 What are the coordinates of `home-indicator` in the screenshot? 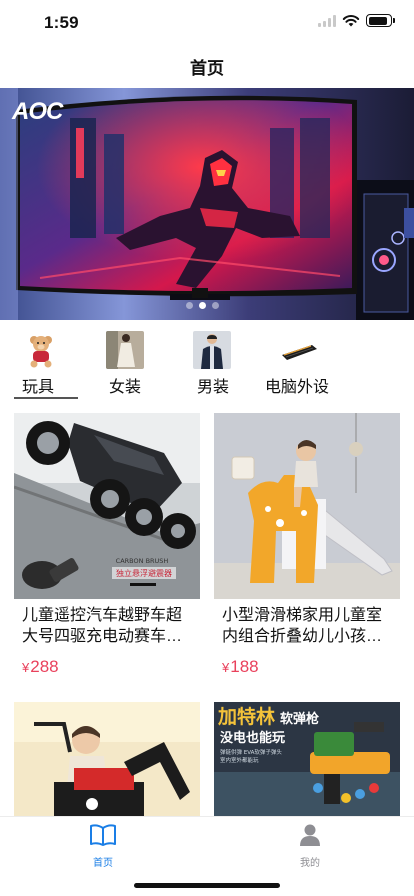 It's located at (207, 885).